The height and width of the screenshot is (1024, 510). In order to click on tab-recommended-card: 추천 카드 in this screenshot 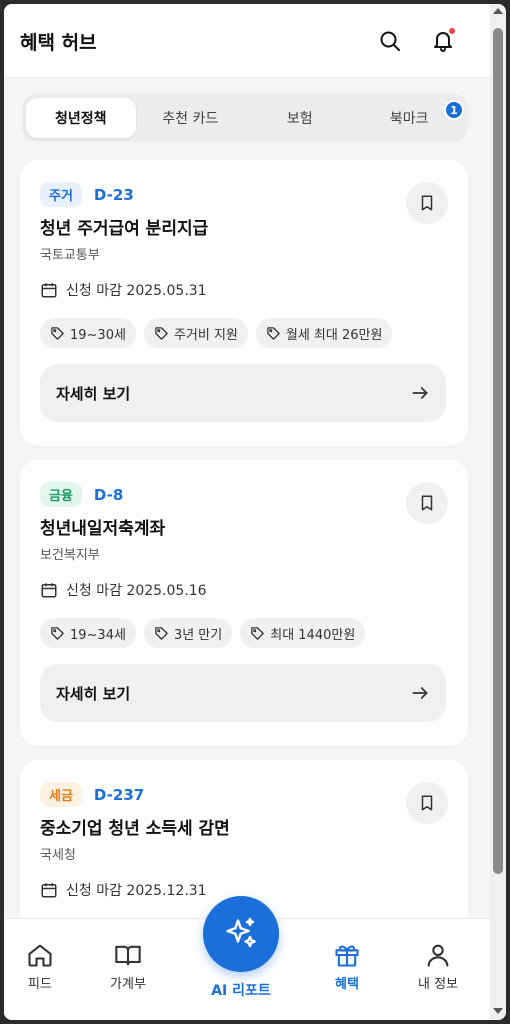, I will do `click(191, 118)`.